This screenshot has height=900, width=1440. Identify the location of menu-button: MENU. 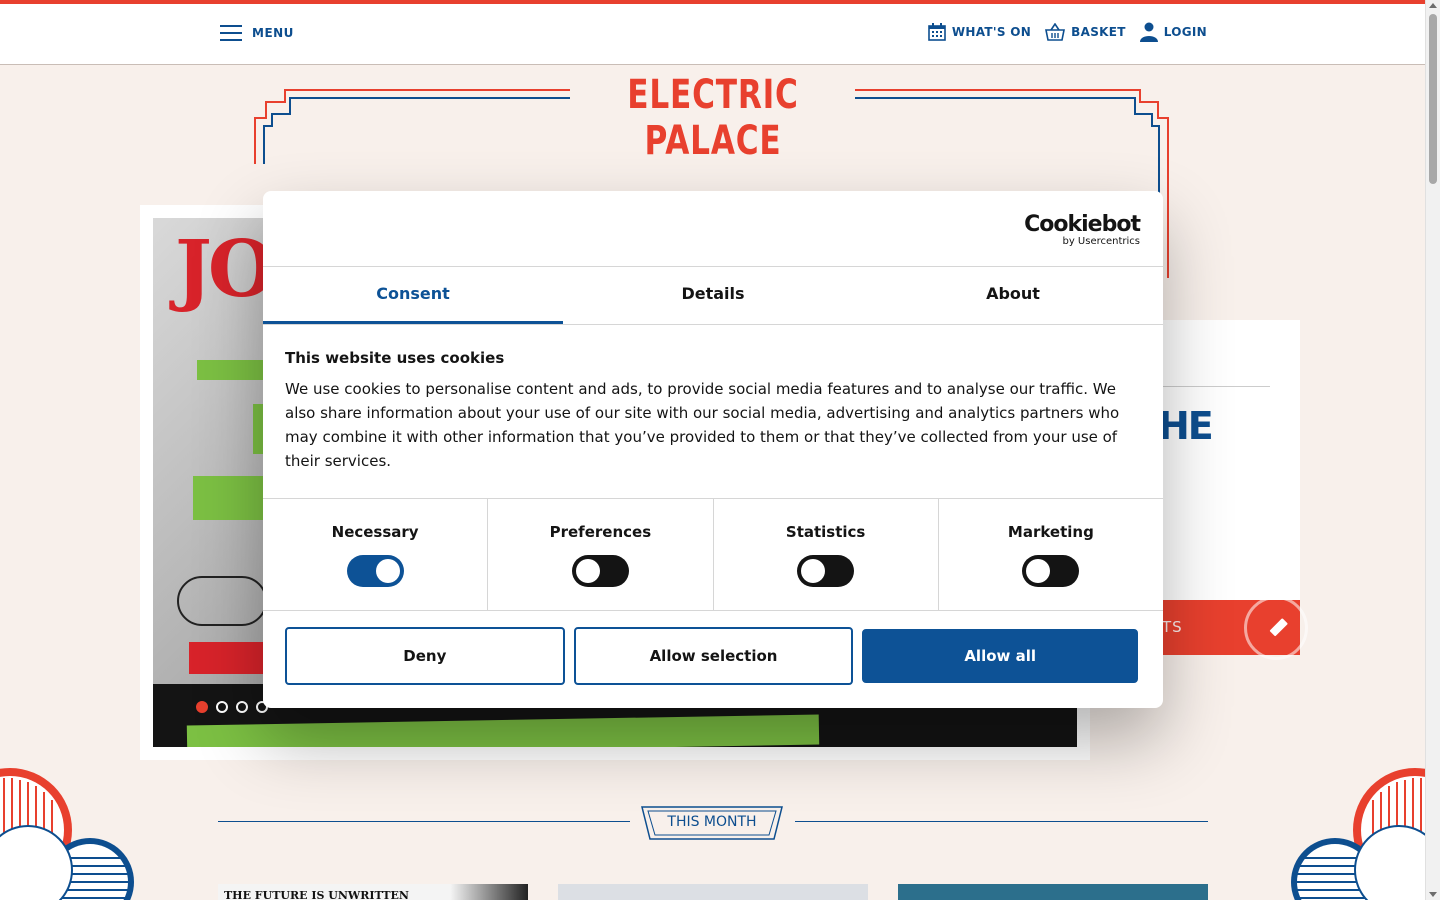
(257, 33).